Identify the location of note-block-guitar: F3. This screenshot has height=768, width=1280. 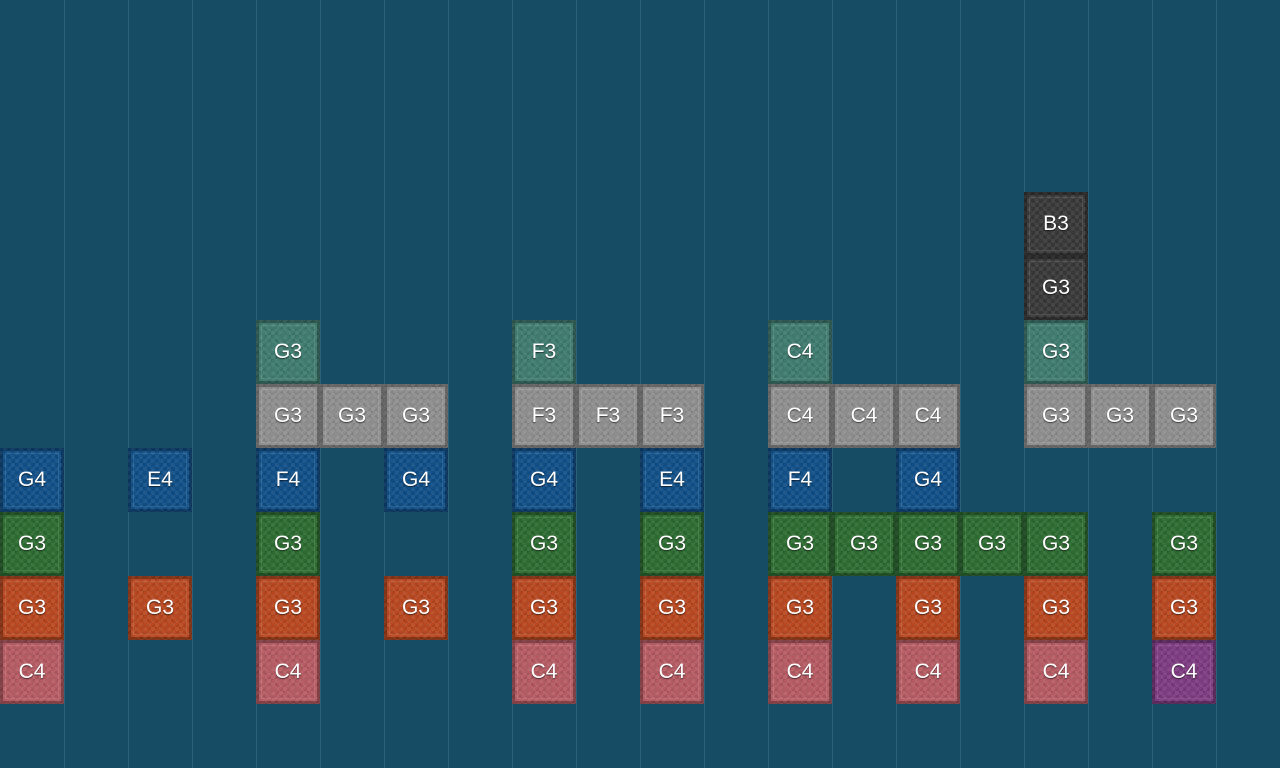
(544, 352).